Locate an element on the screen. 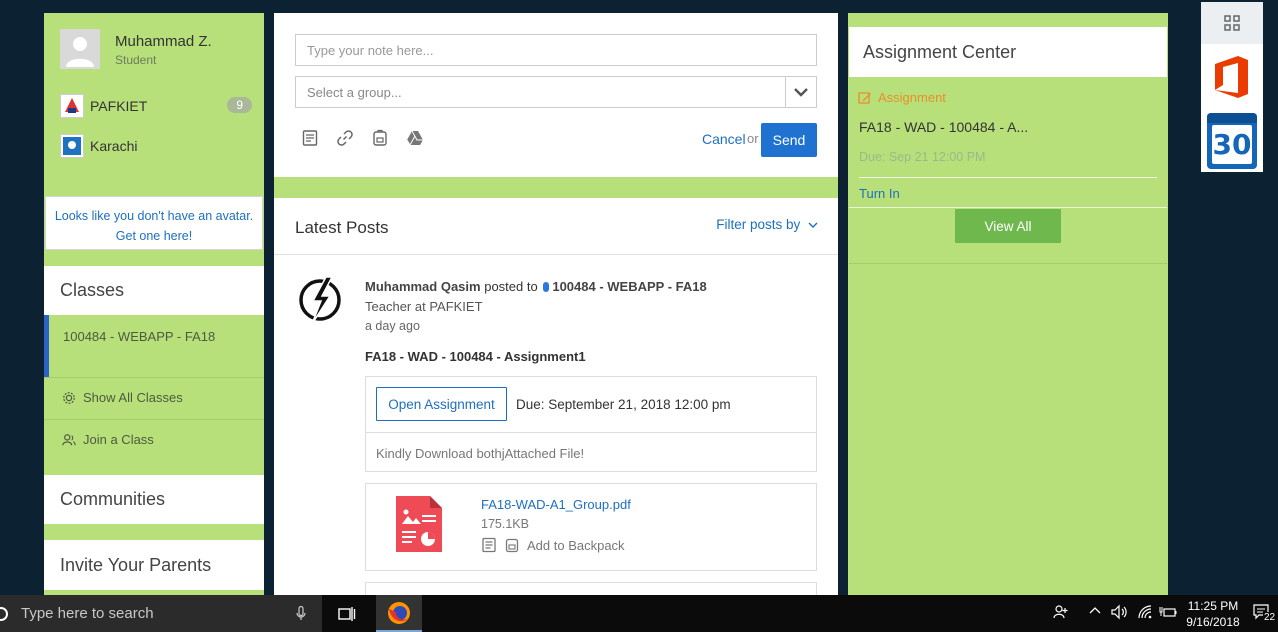  post-author-link: Muhammad Qasim is located at coordinates (423, 286).